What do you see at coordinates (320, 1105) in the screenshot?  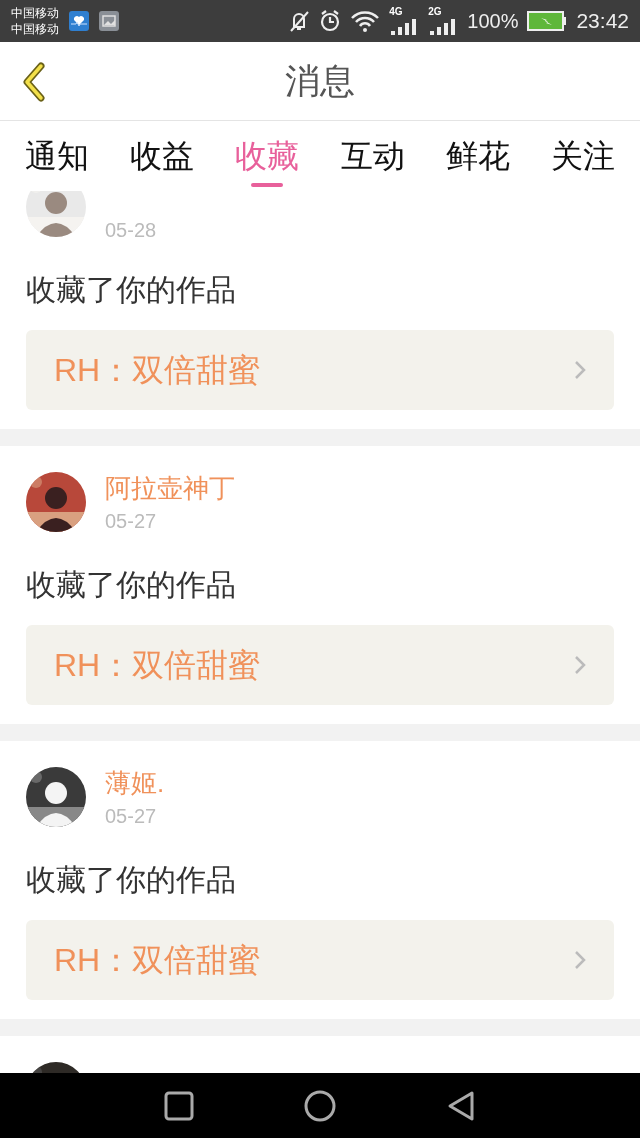 I see `home-button` at bounding box center [320, 1105].